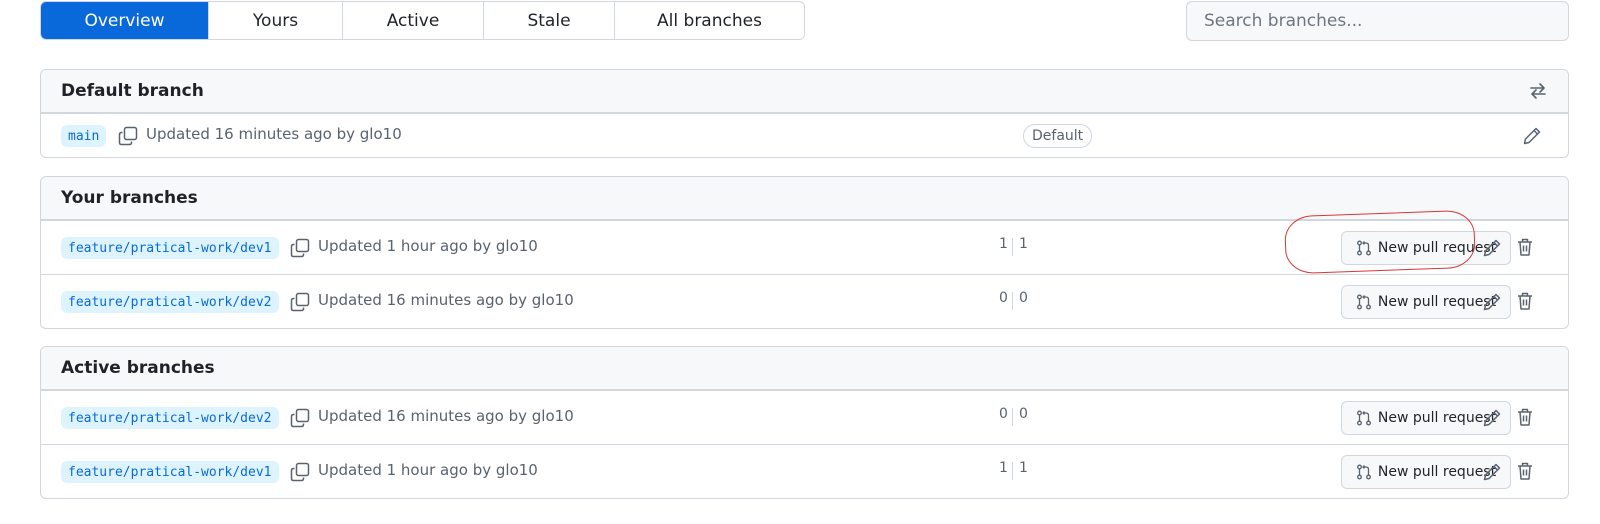 Image resolution: width=1600 pixels, height=524 pixels. I want to click on section-header: Your branches, so click(804, 198).